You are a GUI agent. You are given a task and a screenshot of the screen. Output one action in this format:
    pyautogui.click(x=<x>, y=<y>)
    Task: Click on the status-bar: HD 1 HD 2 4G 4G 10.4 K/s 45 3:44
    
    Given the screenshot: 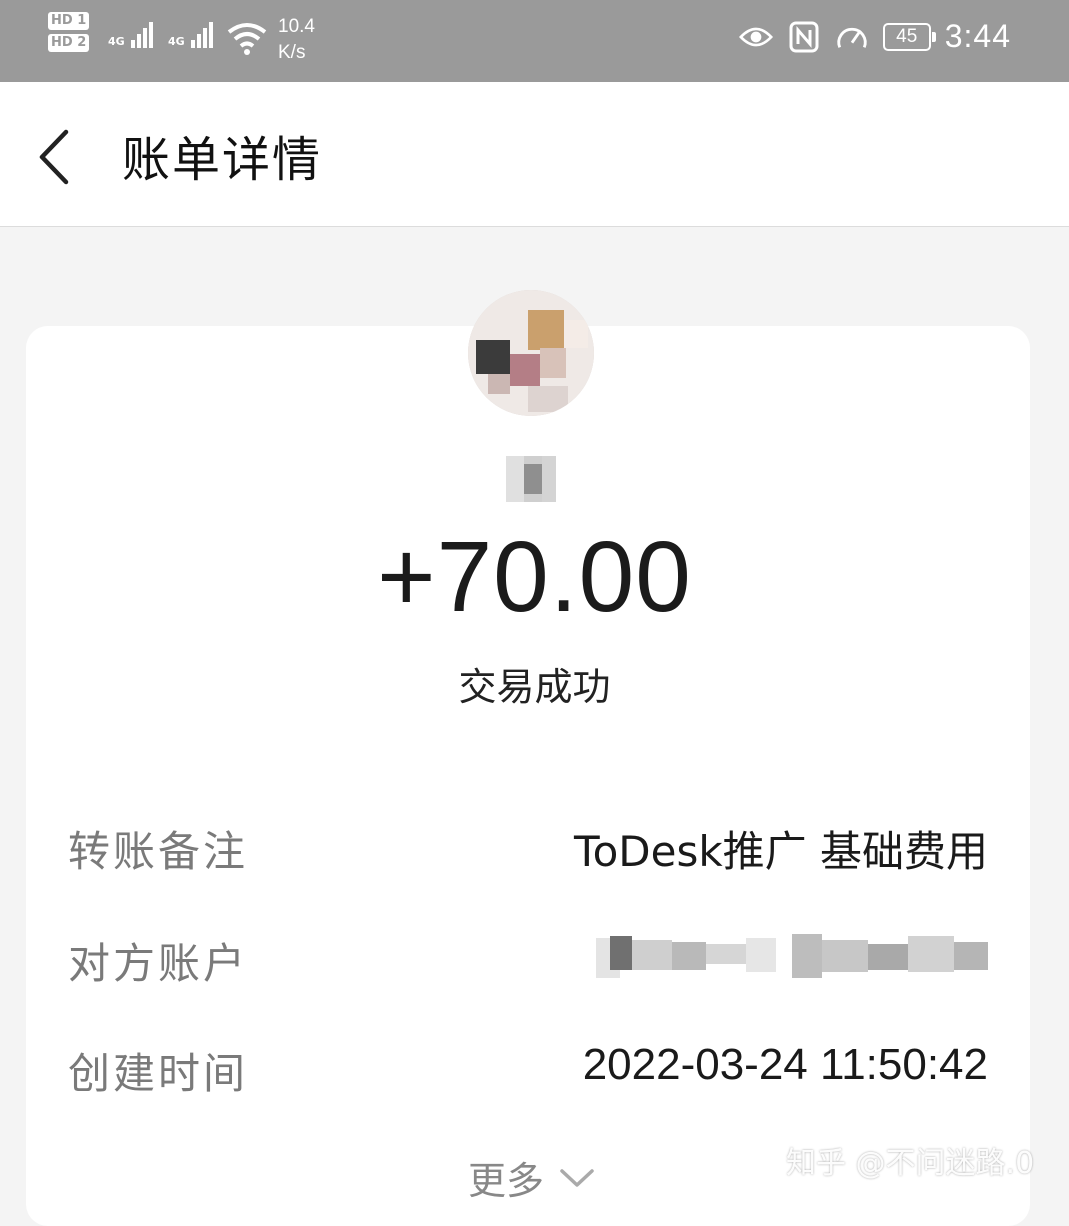 What is the action you would take?
    pyautogui.click(x=534, y=41)
    